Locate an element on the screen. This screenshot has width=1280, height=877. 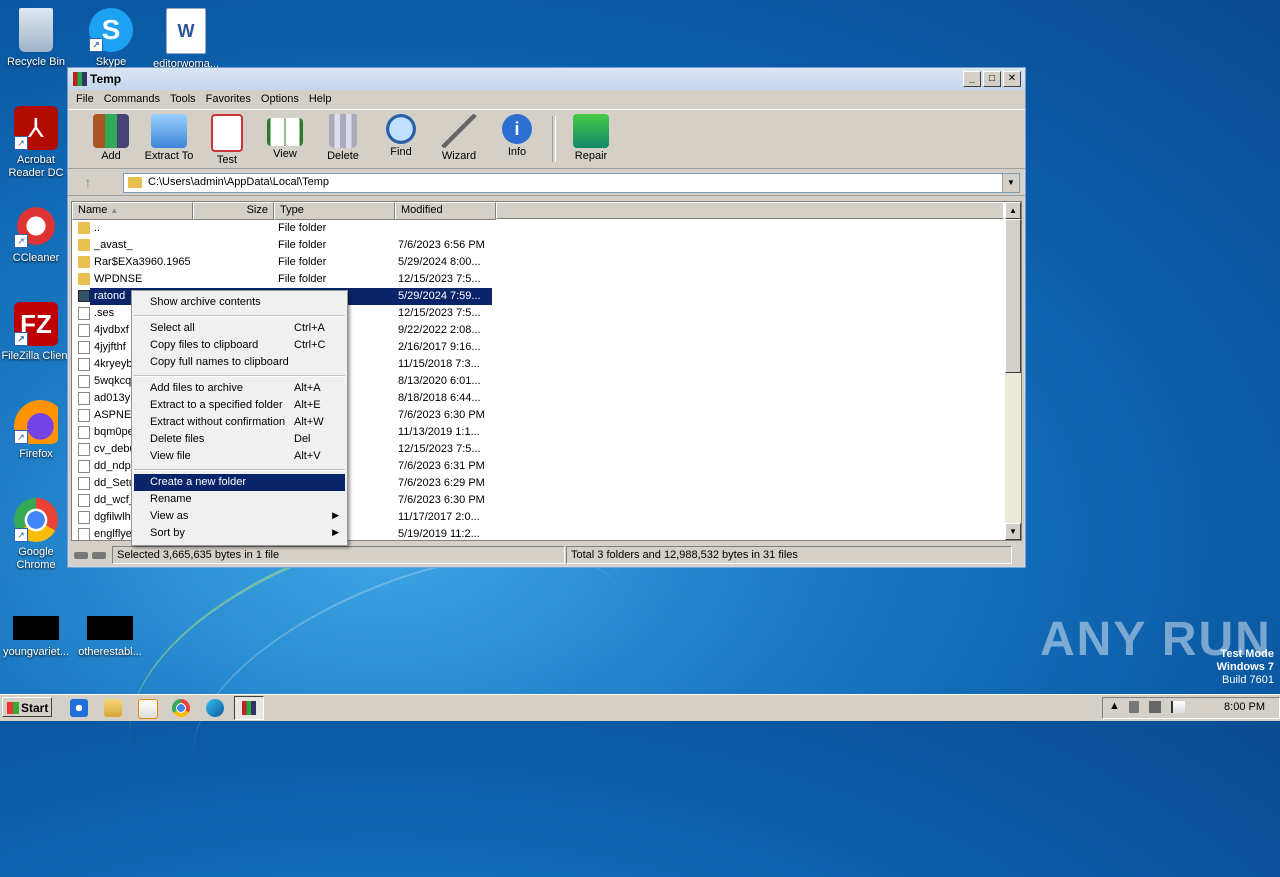
ie-icon is located at coordinates (79, 708).